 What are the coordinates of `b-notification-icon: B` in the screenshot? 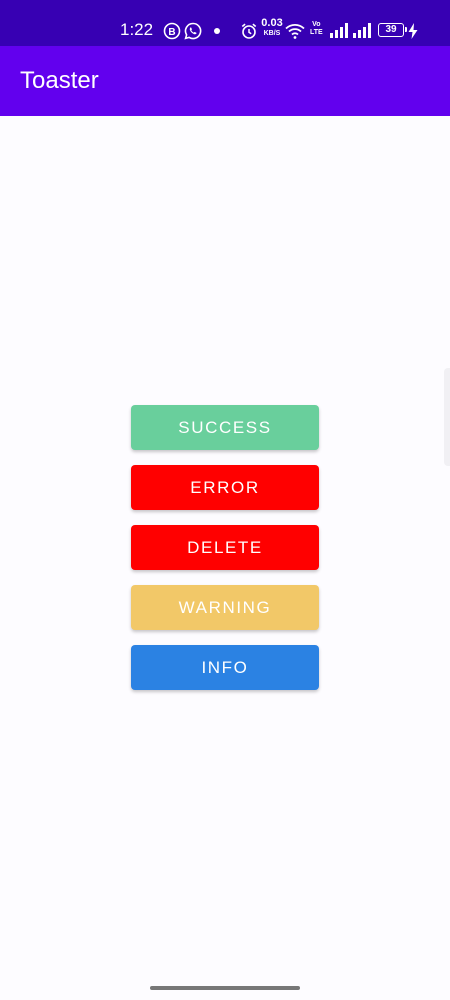 It's located at (172, 31).